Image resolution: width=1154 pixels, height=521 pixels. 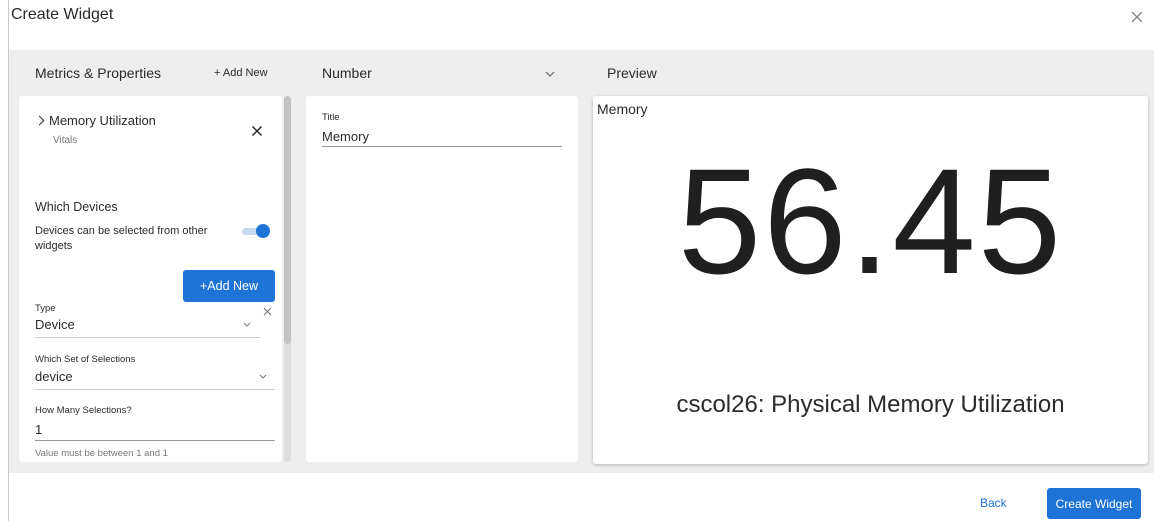 I want to click on toggle-knob, so click(x=263, y=231).